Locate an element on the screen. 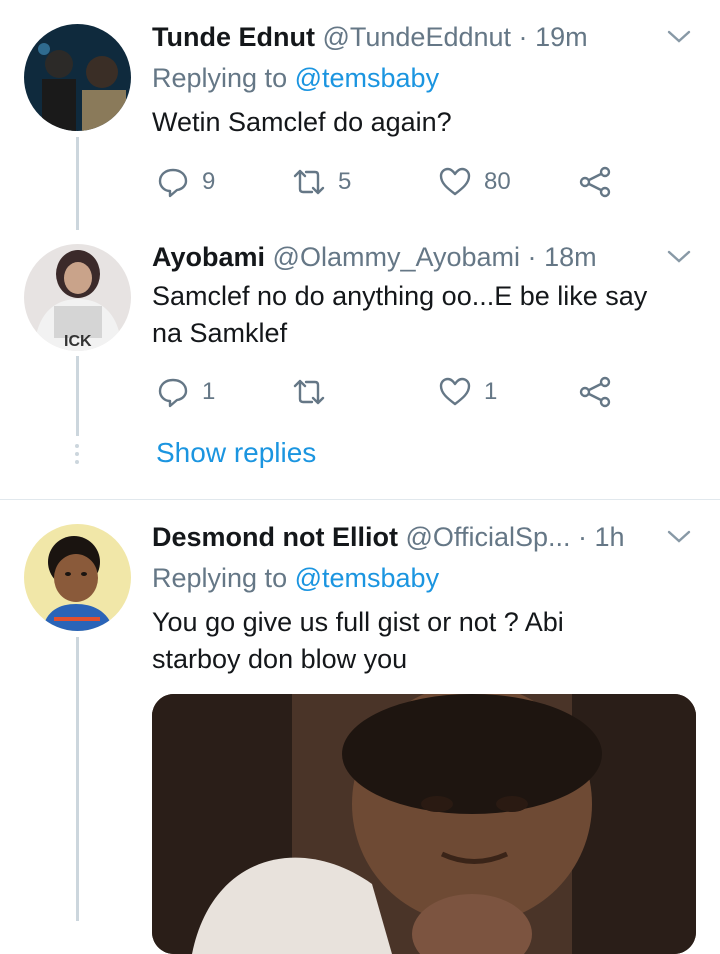 The height and width of the screenshot is (954, 720). timestamp: 1h is located at coordinates (610, 537).